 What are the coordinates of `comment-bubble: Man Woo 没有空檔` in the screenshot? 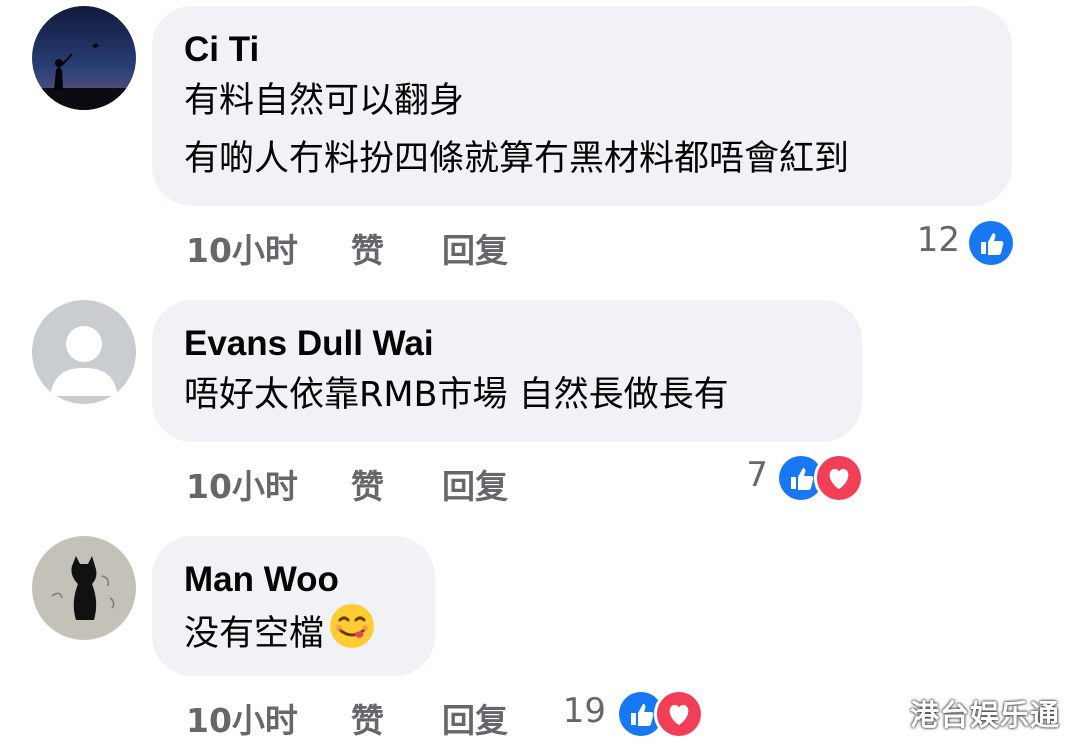 It's located at (293, 606).